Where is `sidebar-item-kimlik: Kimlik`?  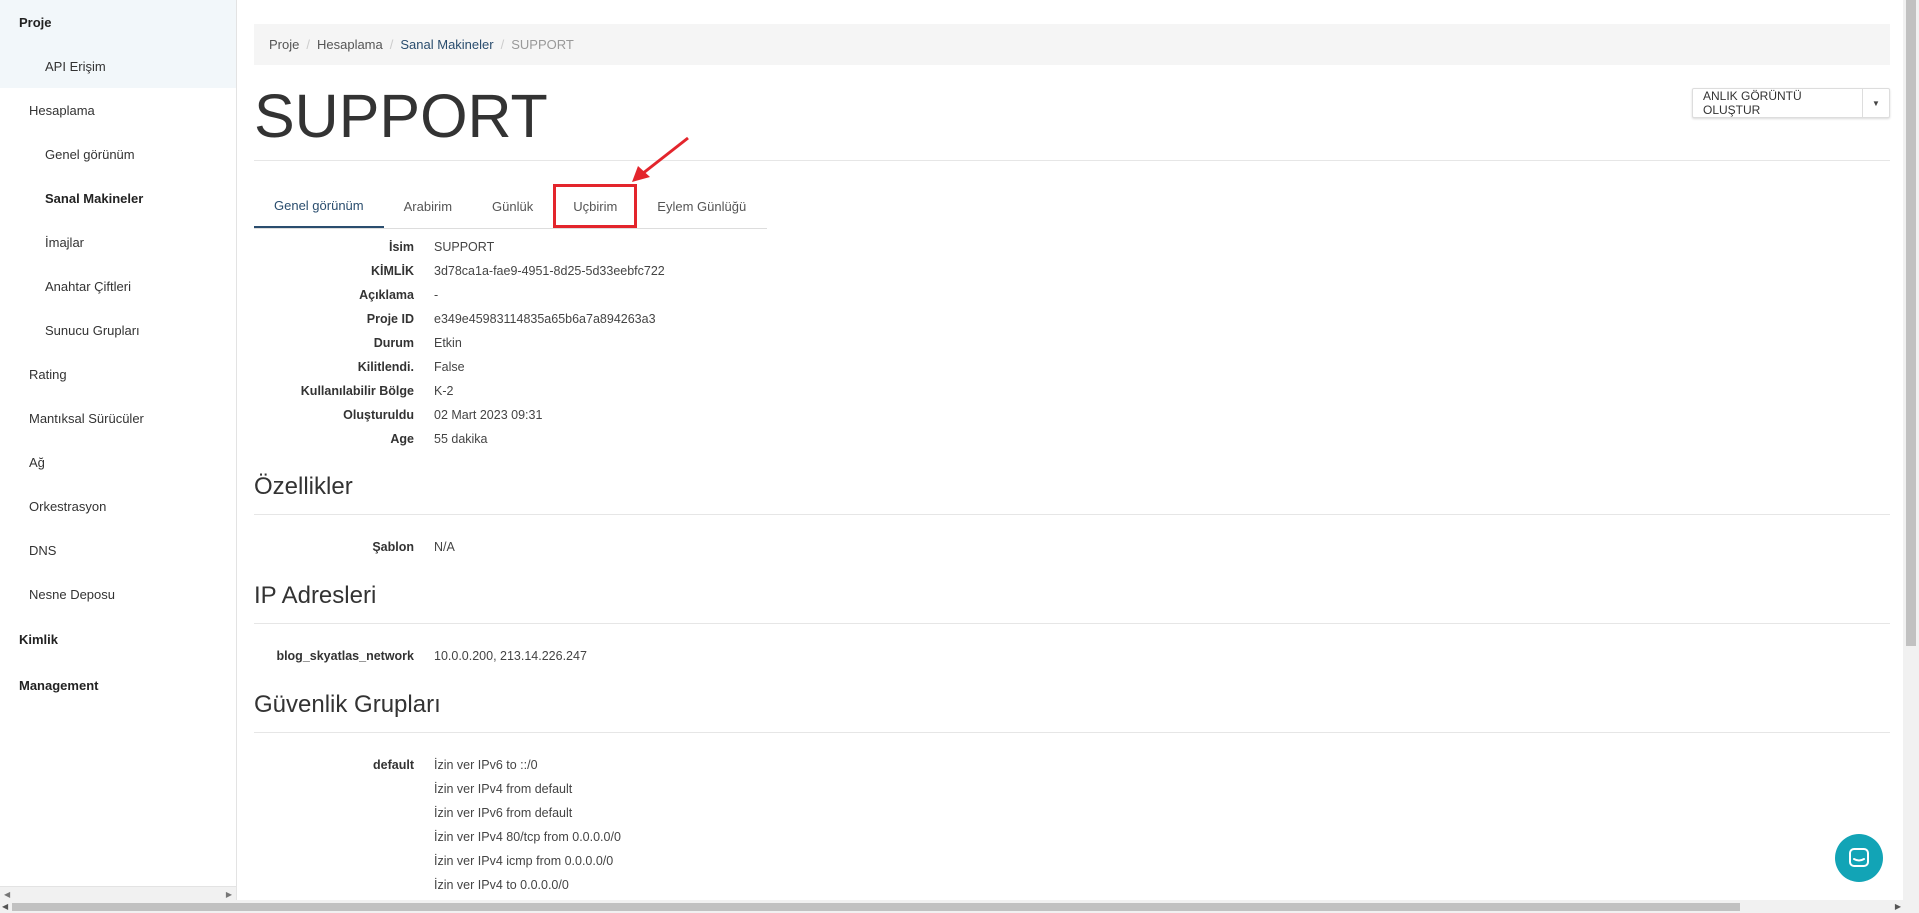
sidebar-item-kimlik: Kimlik is located at coordinates (118, 639).